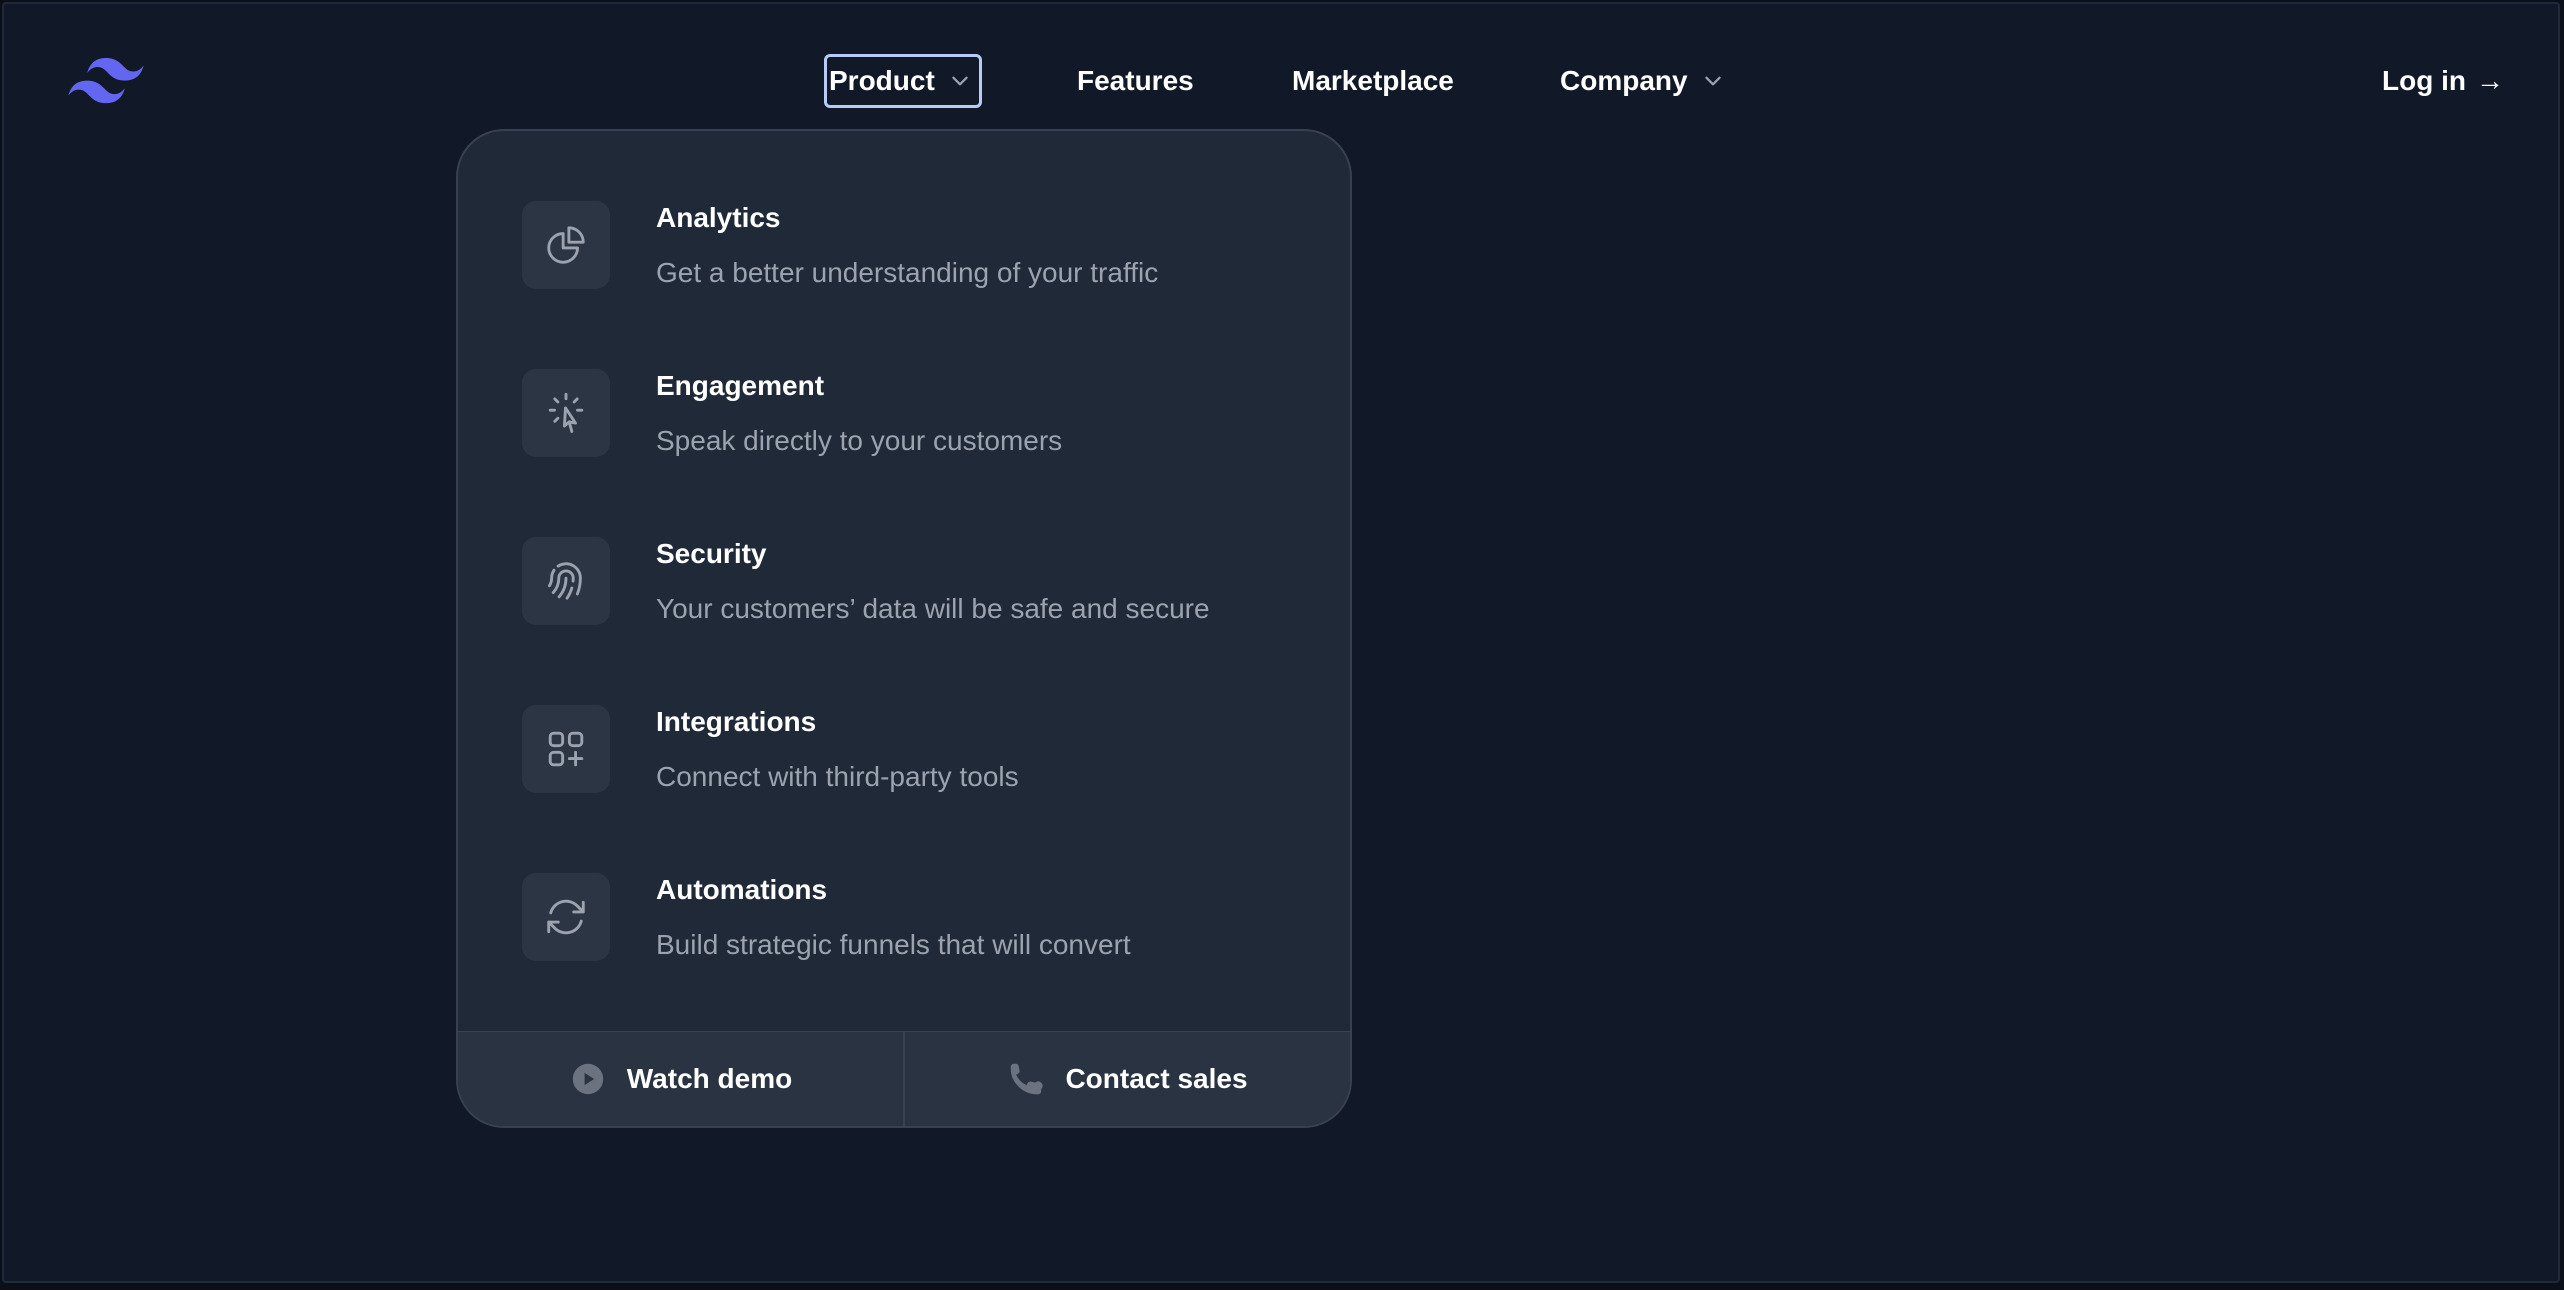 The image size is (2564, 1290). Describe the element at coordinates (1027, 1079) in the screenshot. I see `phone-icon` at that location.